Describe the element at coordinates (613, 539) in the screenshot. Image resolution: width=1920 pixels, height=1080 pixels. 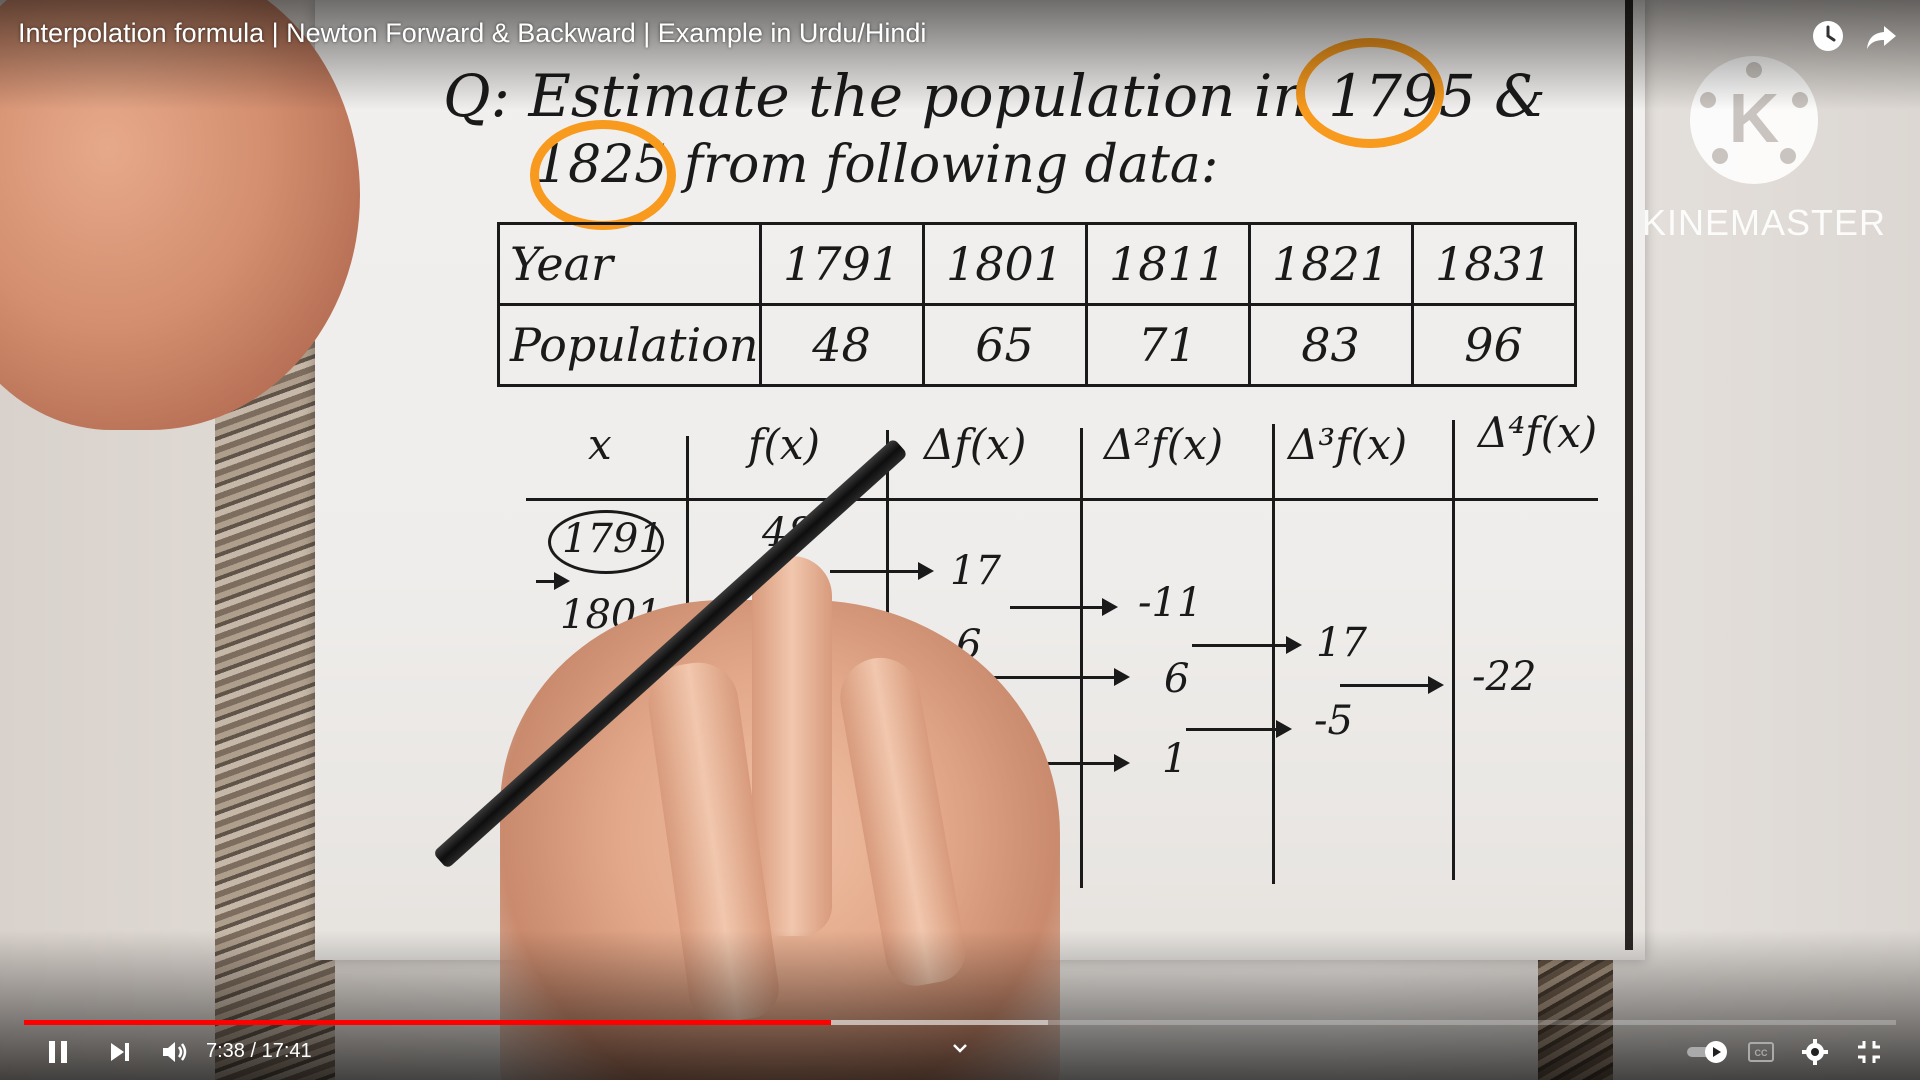
I see `x-value: 1791` at that location.